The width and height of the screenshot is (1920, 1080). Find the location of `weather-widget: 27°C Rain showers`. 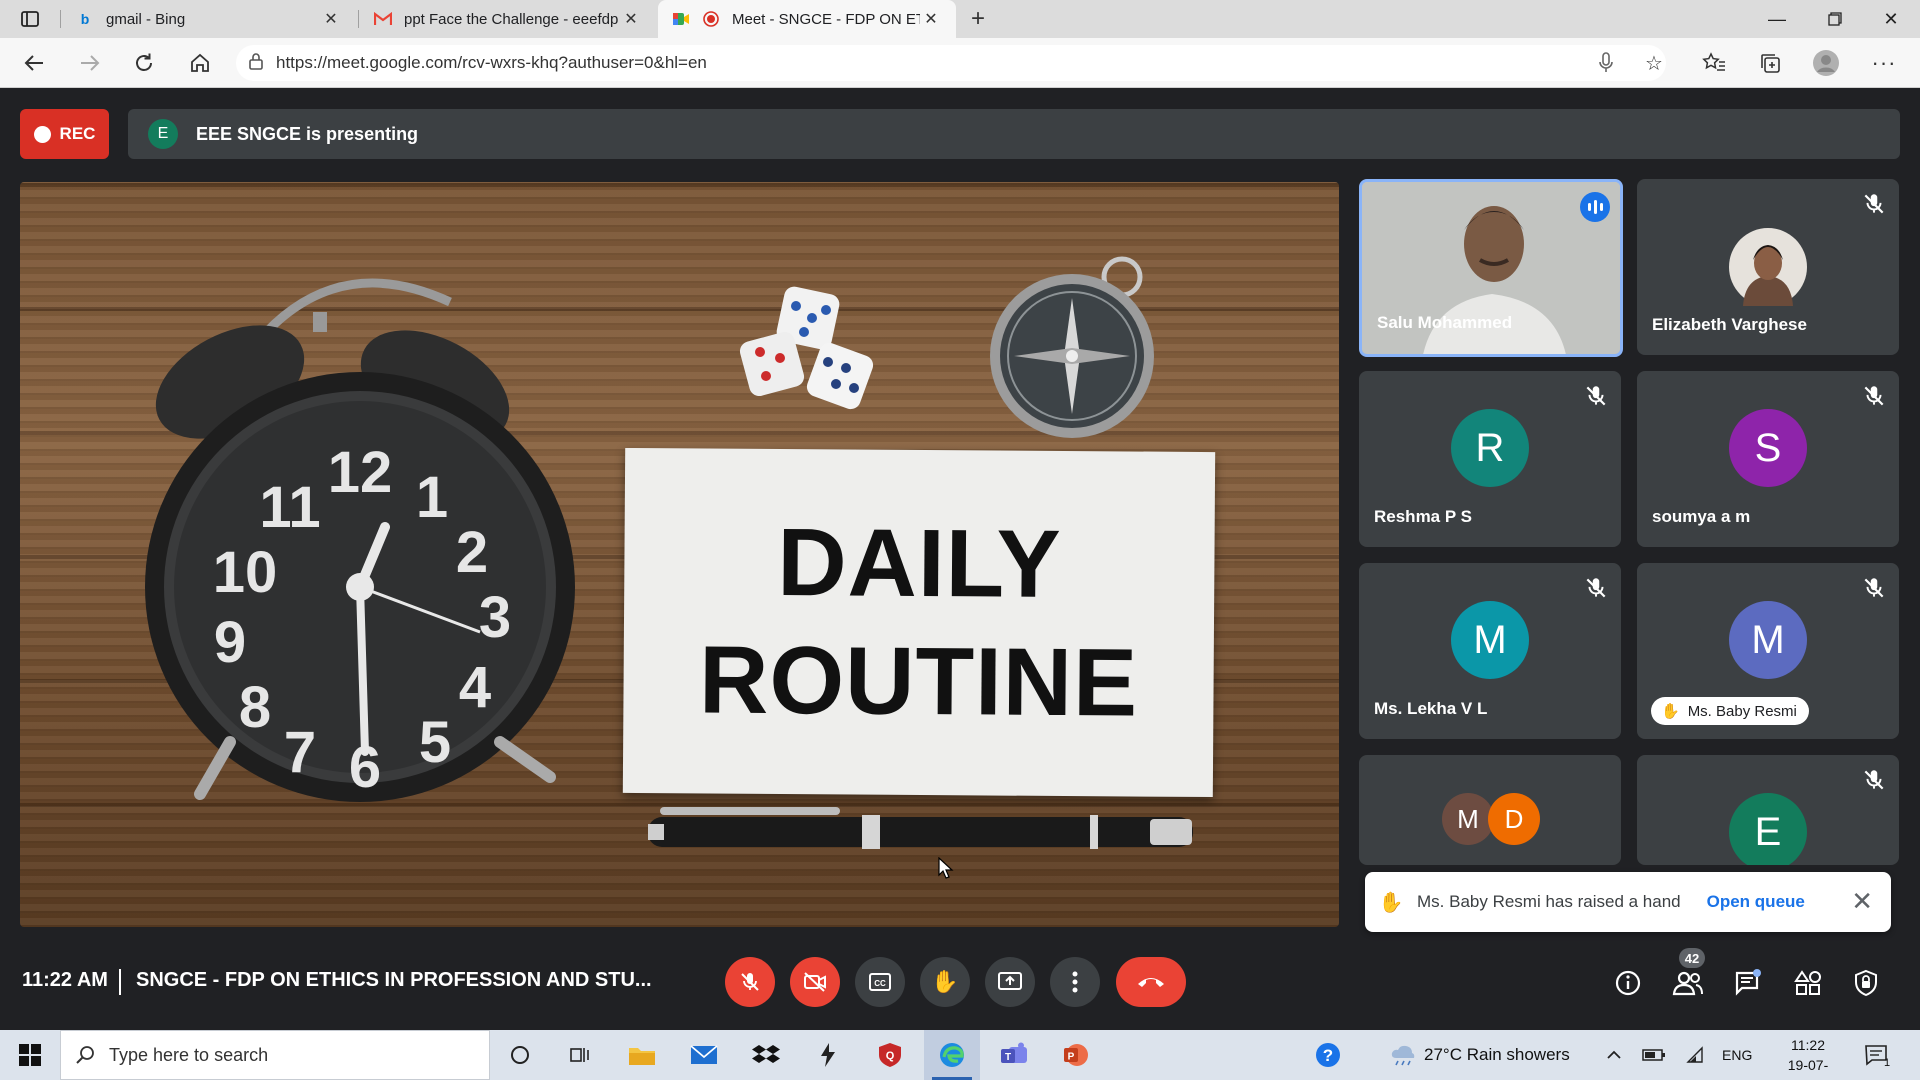

weather-widget: 27°C Rain showers is located at coordinates (1480, 1055).